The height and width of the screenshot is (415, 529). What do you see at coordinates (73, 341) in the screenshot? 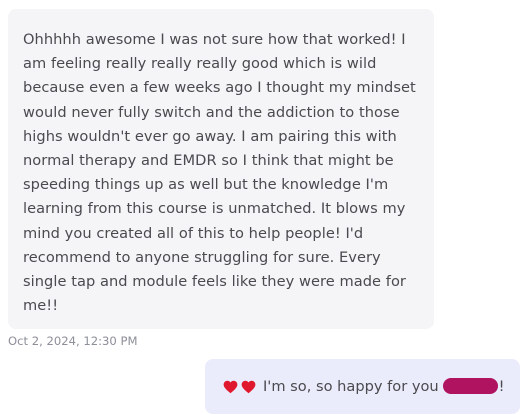
I see `message-timestamp: Oct 2, 2024, 12:30 PM` at bounding box center [73, 341].